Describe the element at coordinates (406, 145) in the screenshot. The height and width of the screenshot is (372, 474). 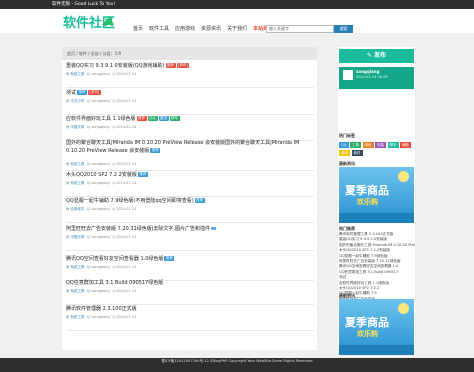
I see `tag-item: 辅助` at that location.